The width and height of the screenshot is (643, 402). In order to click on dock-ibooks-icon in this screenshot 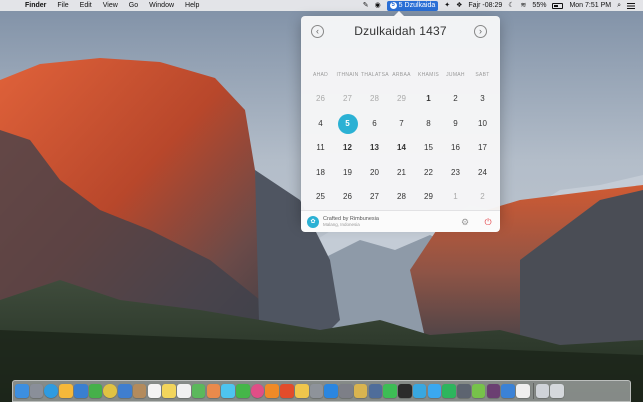, I will do `click(272, 391)`.